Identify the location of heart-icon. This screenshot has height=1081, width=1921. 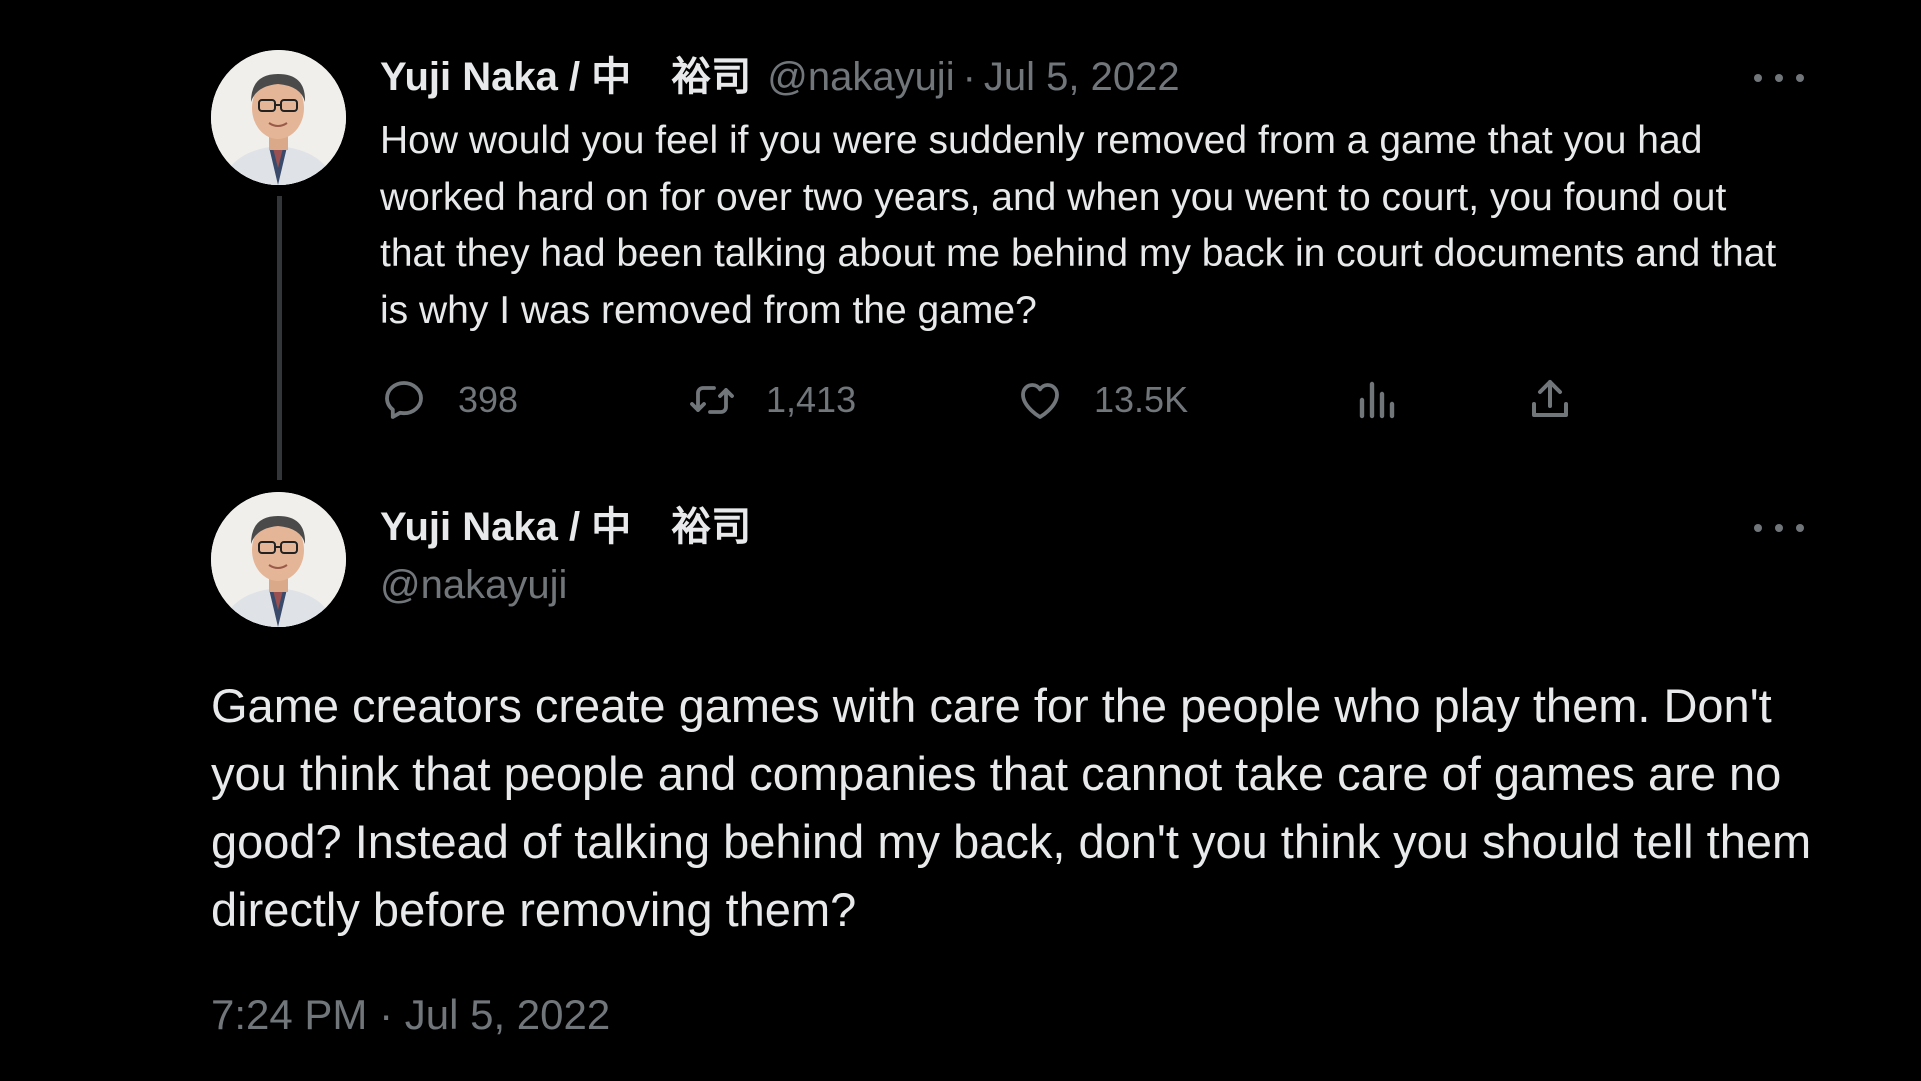
(1040, 401).